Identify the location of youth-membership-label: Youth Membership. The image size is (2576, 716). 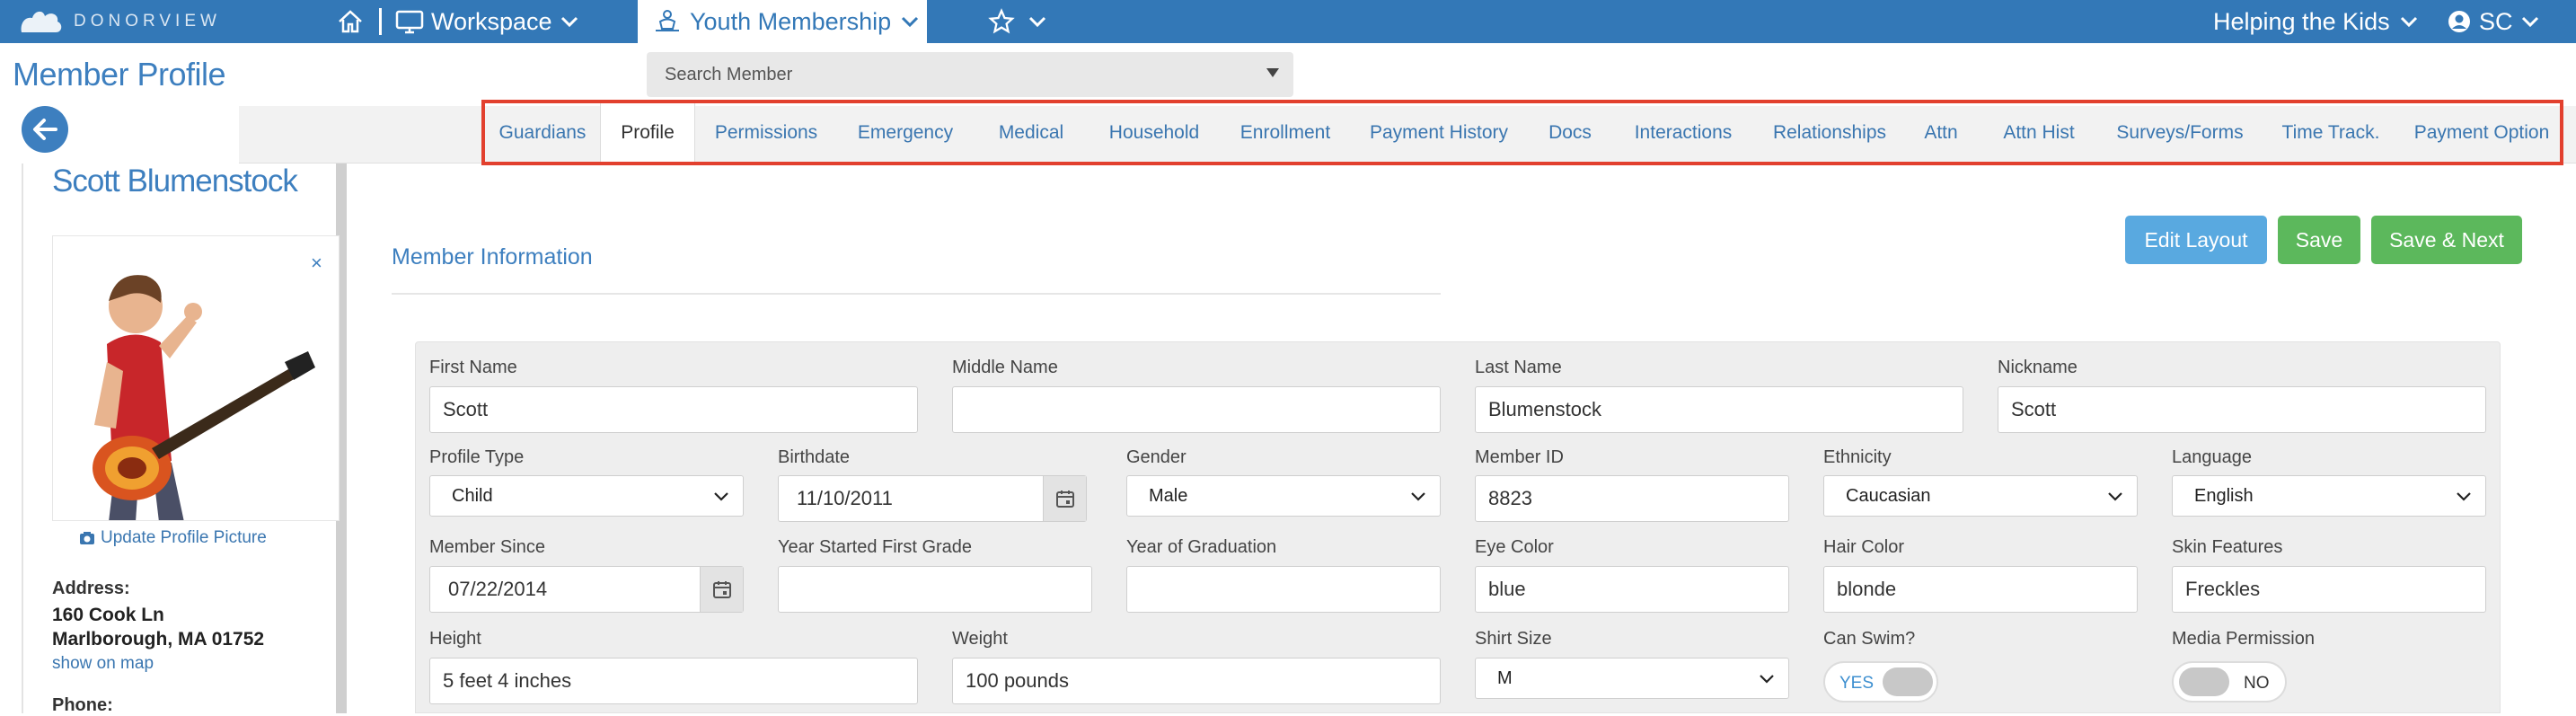
(791, 21).